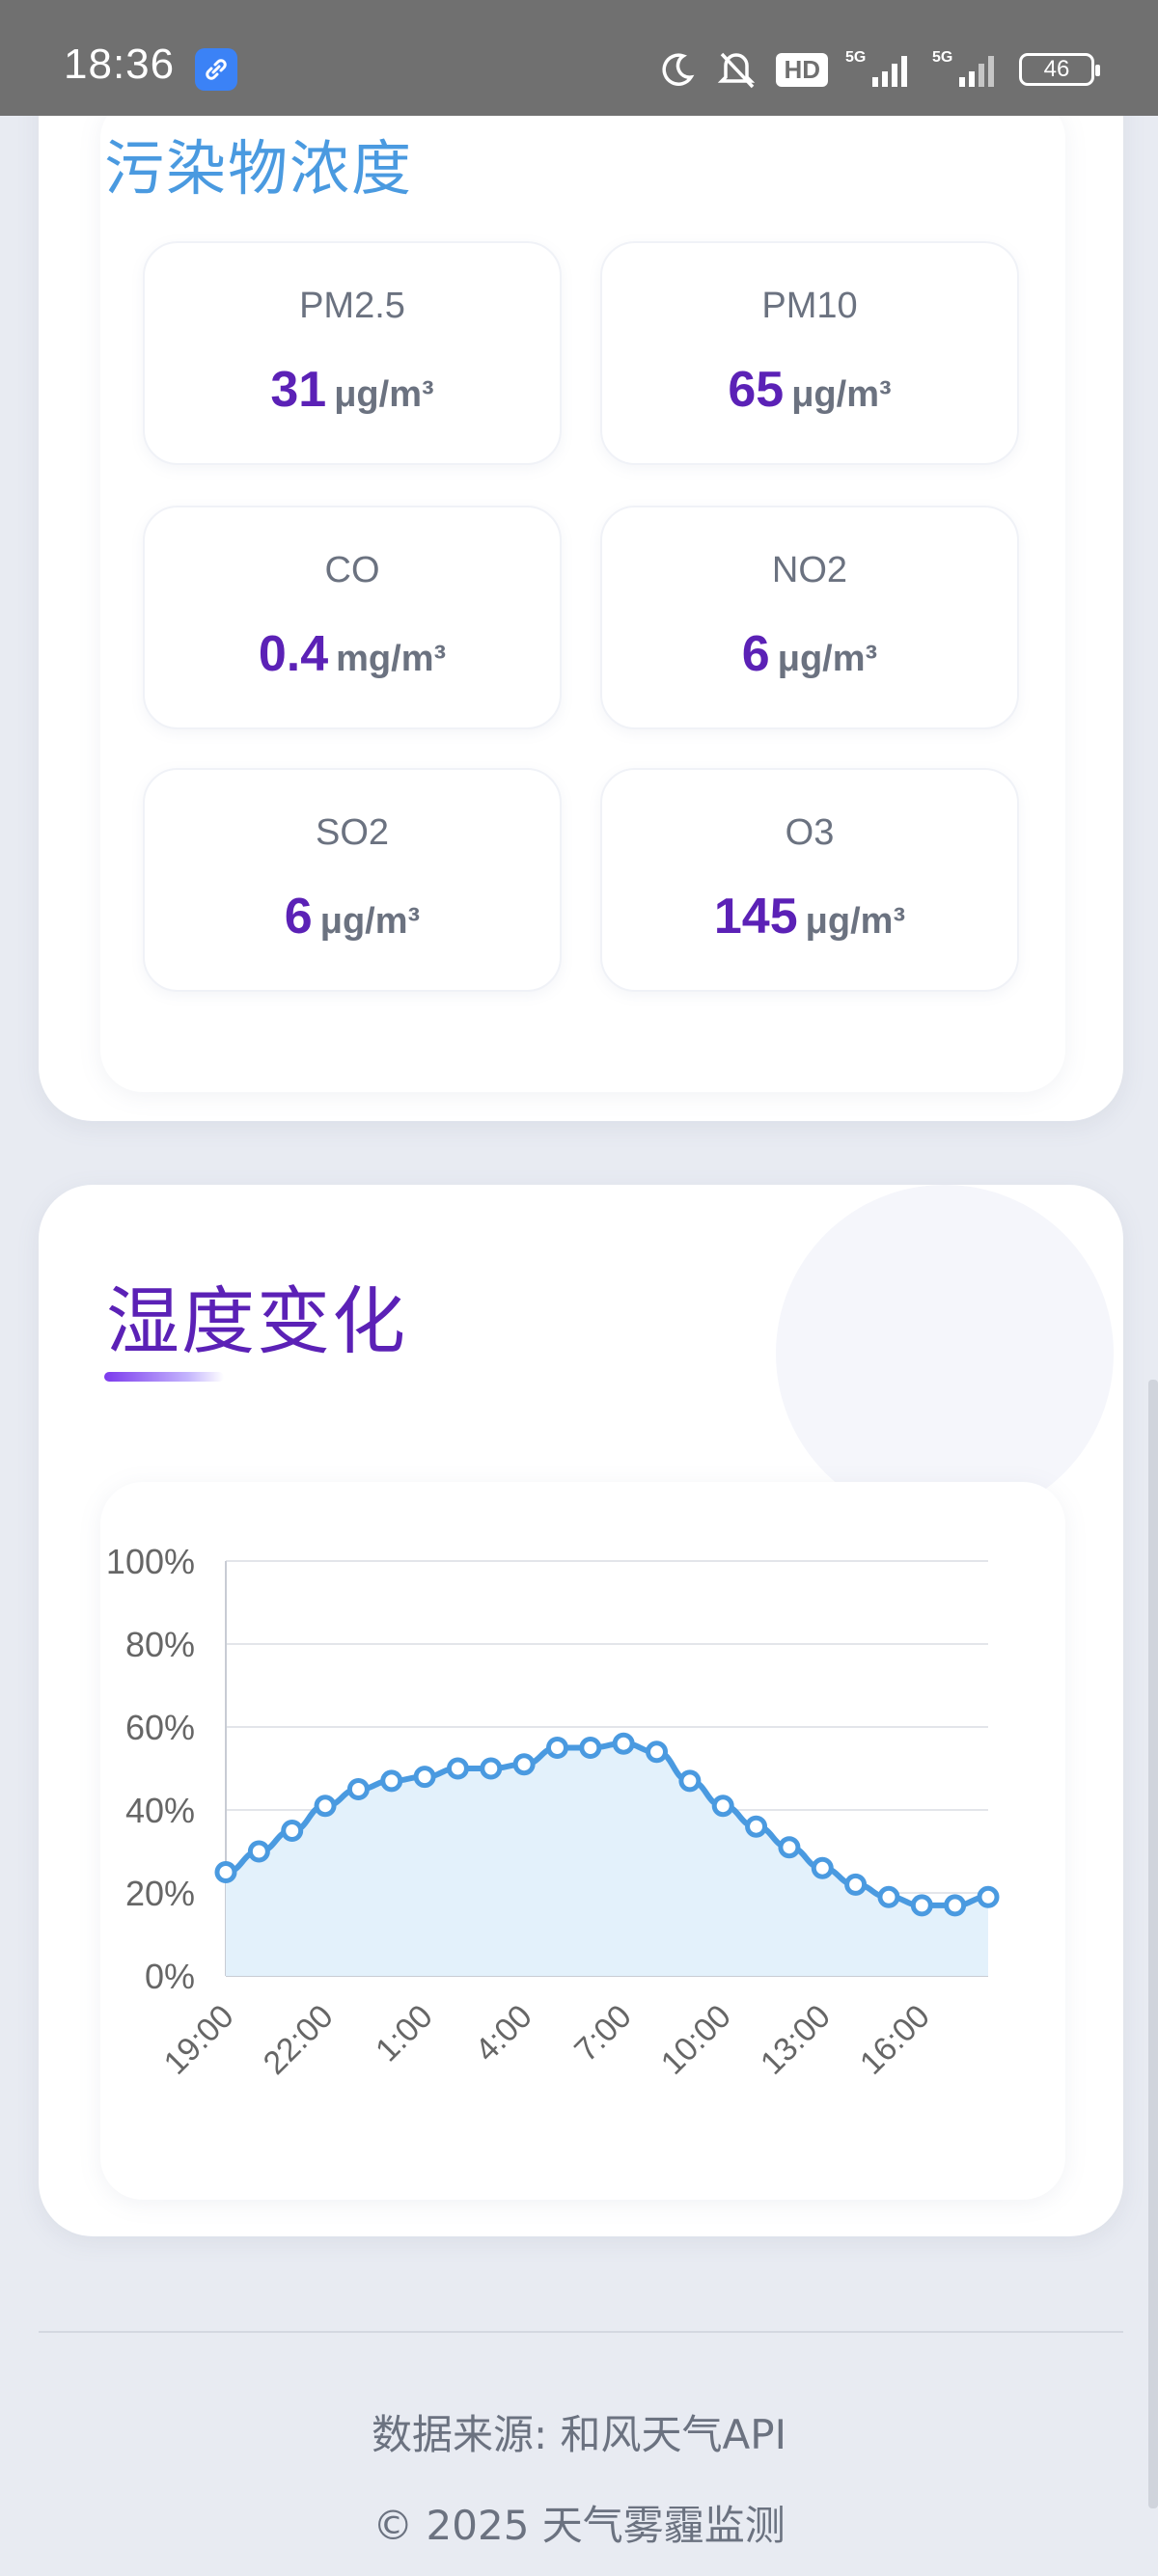 The width and height of the screenshot is (1158, 2576). Describe the element at coordinates (391, 659) in the screenshot. I see `pollutant-unit: mg/m³` at that location.